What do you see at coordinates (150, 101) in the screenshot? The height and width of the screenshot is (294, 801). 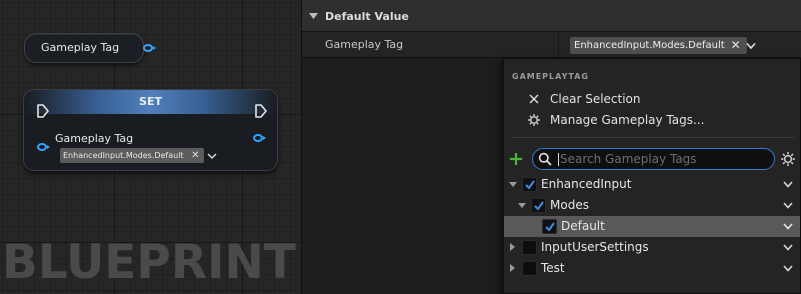 I see `set-node-title: SET` at bounding box center [150, 101].